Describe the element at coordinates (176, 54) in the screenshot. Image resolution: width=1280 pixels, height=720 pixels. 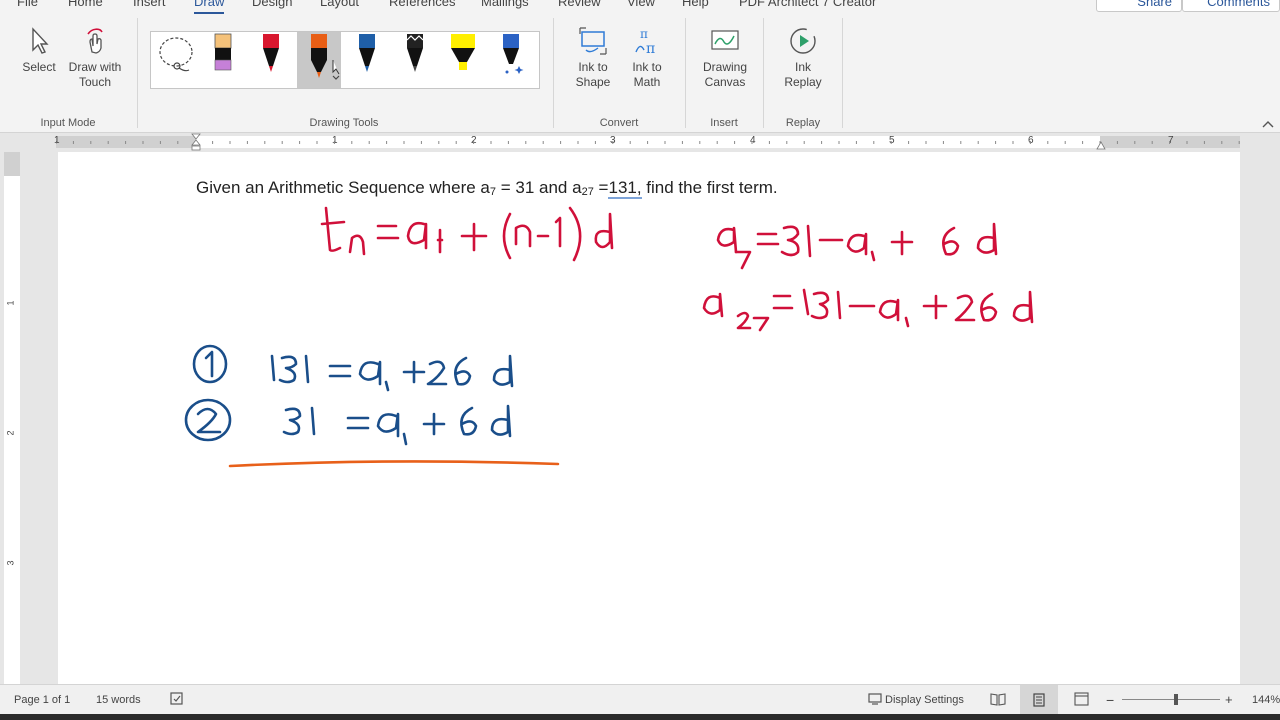
I see `lasso-icon` at that location.